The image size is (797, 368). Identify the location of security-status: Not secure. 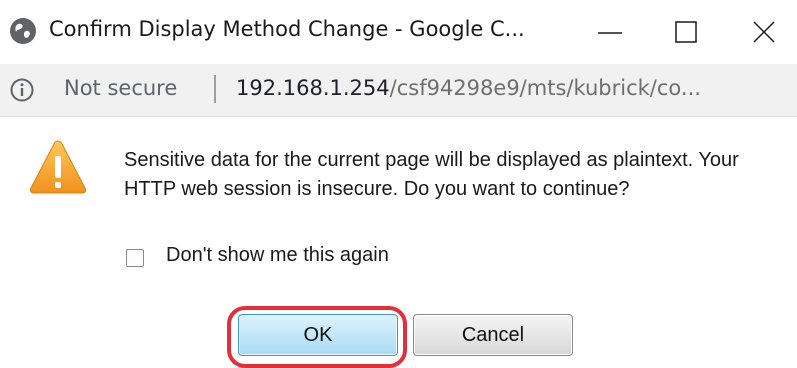
(120, 88).